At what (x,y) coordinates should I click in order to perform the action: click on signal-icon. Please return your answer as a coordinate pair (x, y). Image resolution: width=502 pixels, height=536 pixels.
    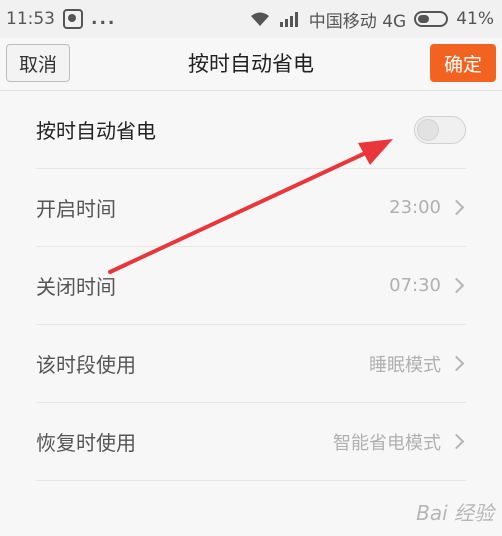
    Looking at the image, I should click on (288, 19).